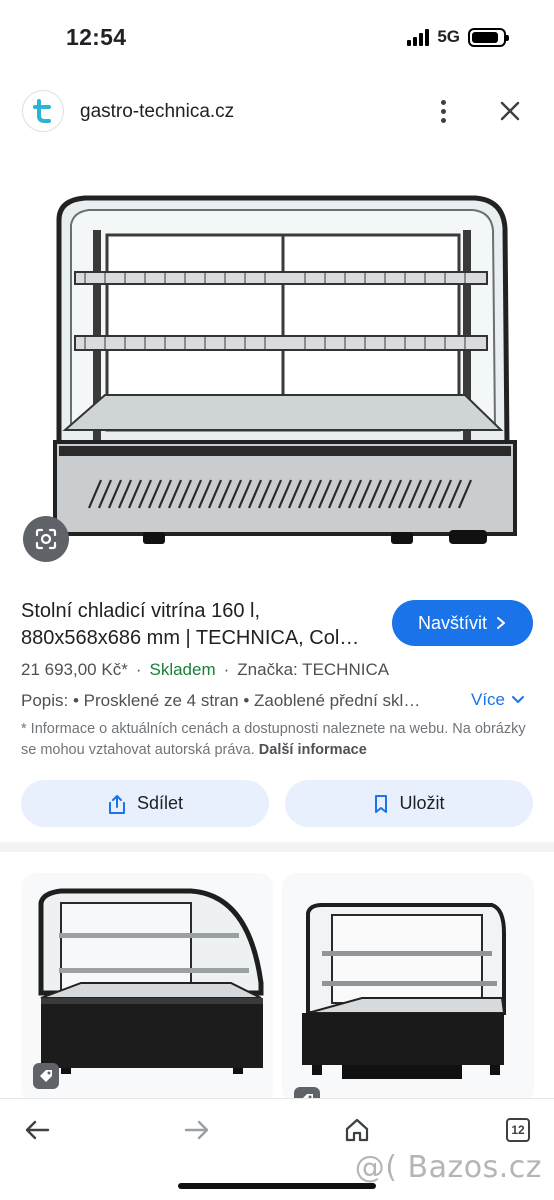 The width and height of the screenshot is (554, 1200). What do you see at coordinates (37, 1130) in the screenshot?
I see `back-icon` at bounding box center [37, 1130].